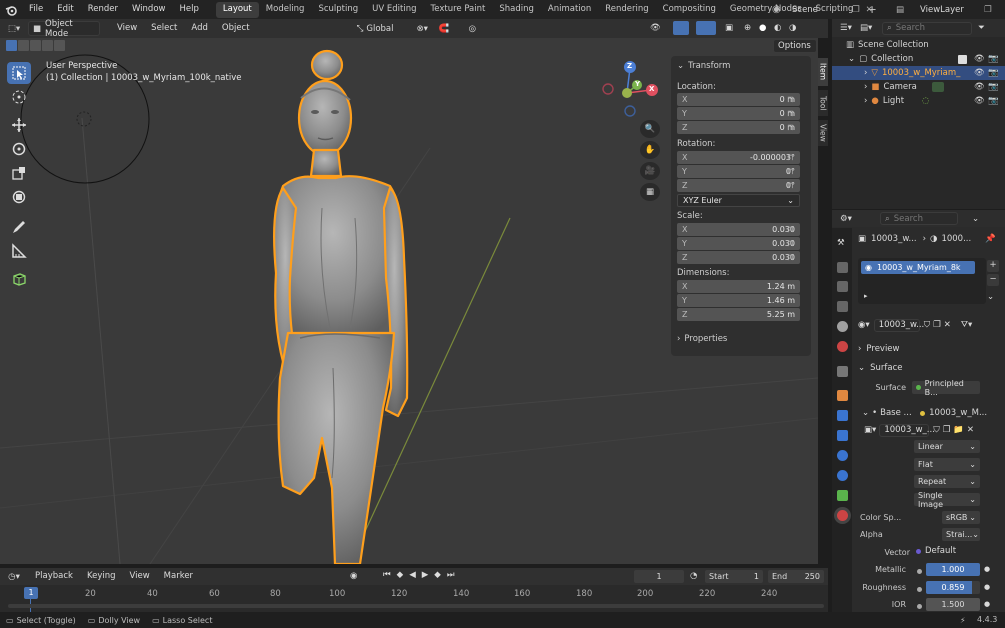  Describe the element at coordinates (23, 45) in the screenshot. I see `select-extend-icon` at that location.